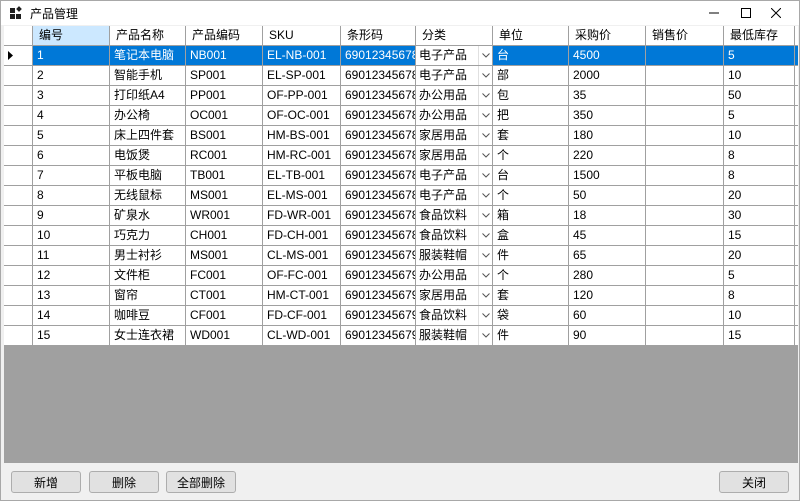 This screenshot has width=800, height=501. What do you see at coordinates (607, 96) in the screenshot?
I see `grid-cell: 35` at bounding box center [607, 96].